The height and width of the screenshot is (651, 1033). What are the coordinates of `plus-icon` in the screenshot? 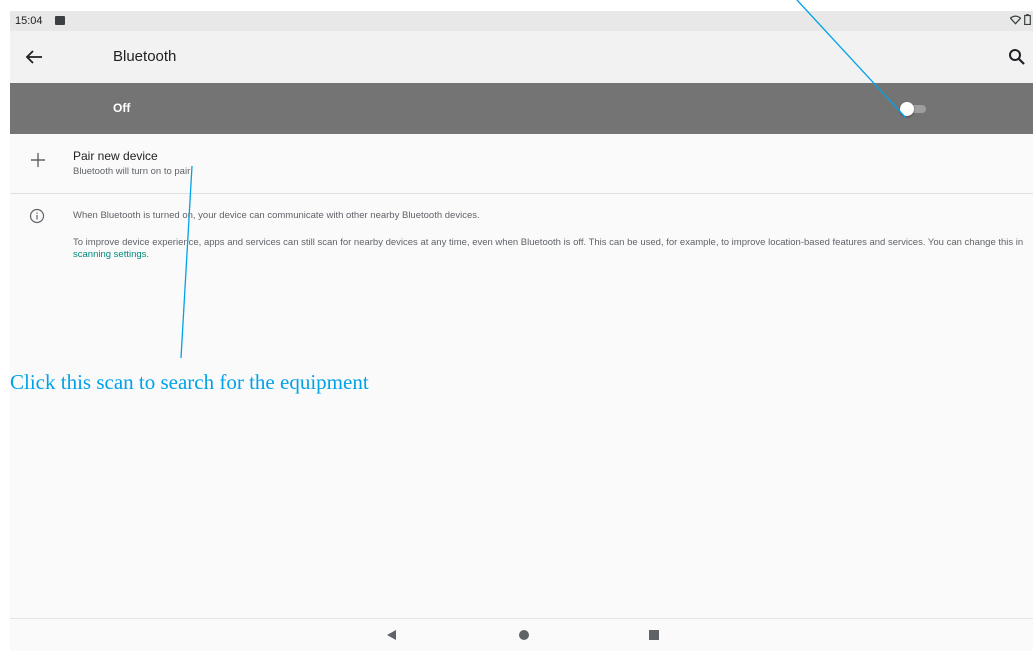 It's located at (38, 160).